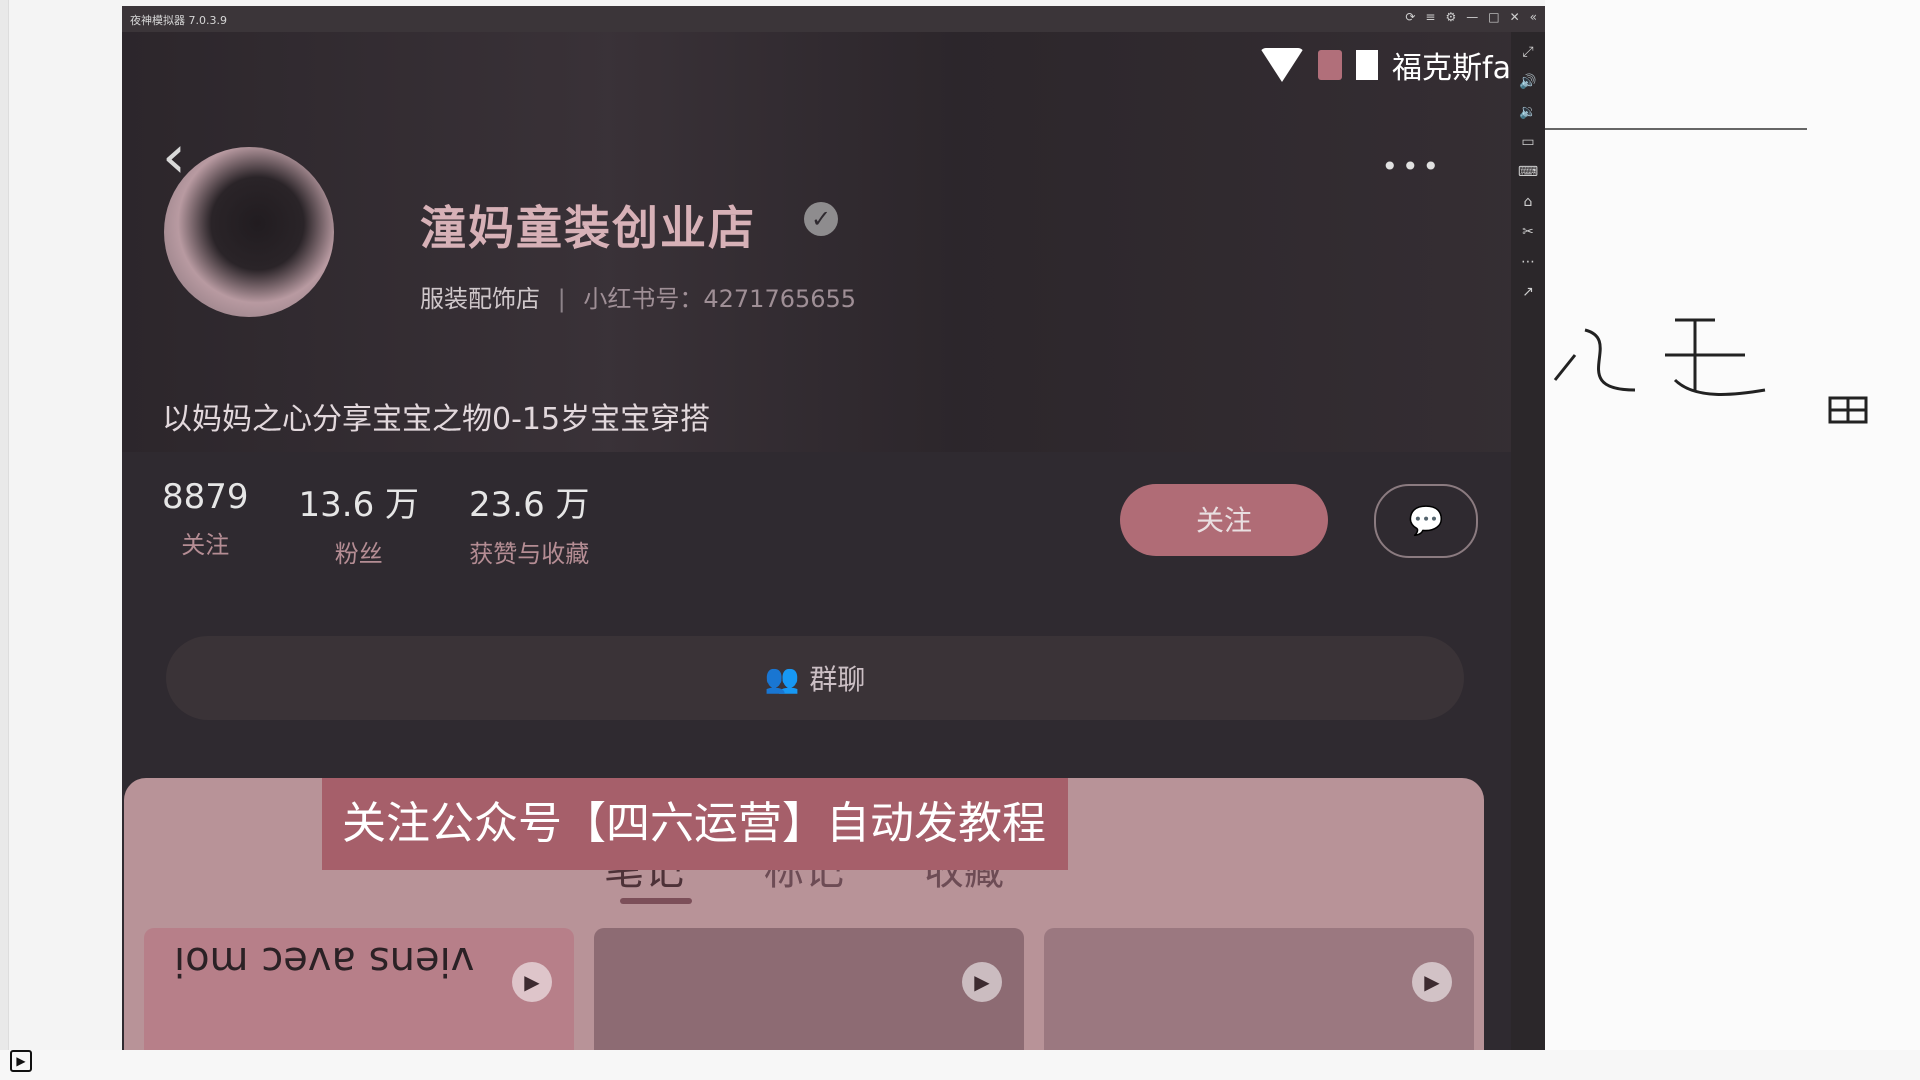  Describe the element at coordinates (205, 523) in the screenshot. I see `stat-following: 8879 关注` at that location.